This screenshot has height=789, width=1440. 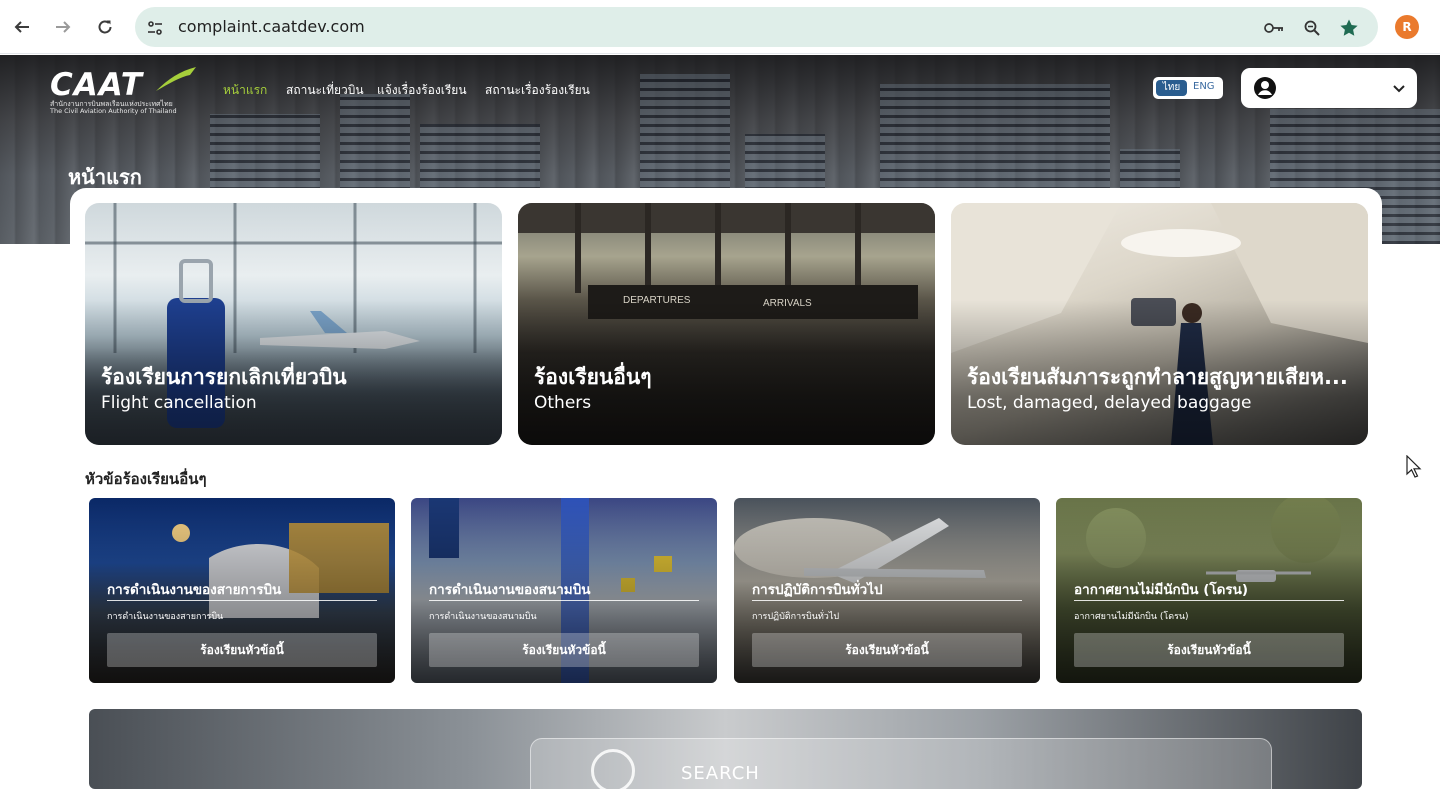 What do you see at coordinates (483, 617) in the screenshot?
I see `topic-subtitle: การดำเนินงานของสนามบิน` at bounding box center [483, 617].